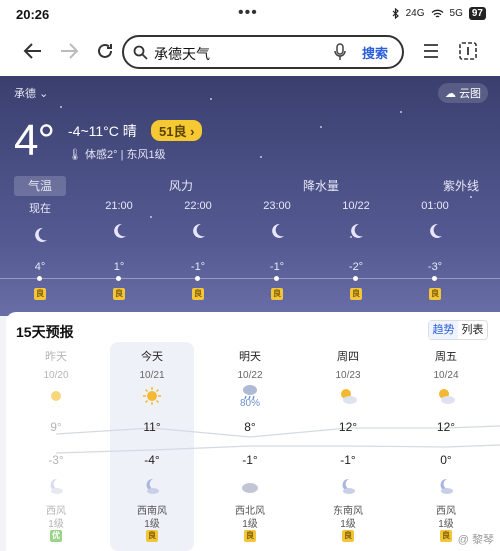 This screenshot has height=551, width=500. Describe the element at coordinates (152, 445) in the screenshot. I see `forecast-day: 今天 10/21 11° -4° 西南风 1级 良` at that location.